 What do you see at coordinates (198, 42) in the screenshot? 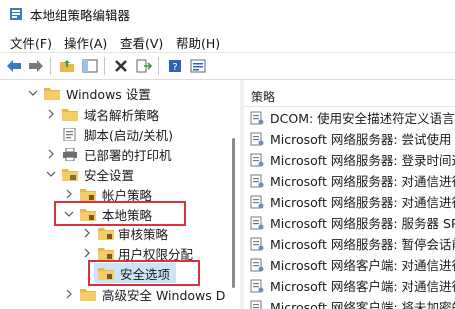
I see `menu-help: 帮助(H)` at bounding box center [198, 42].